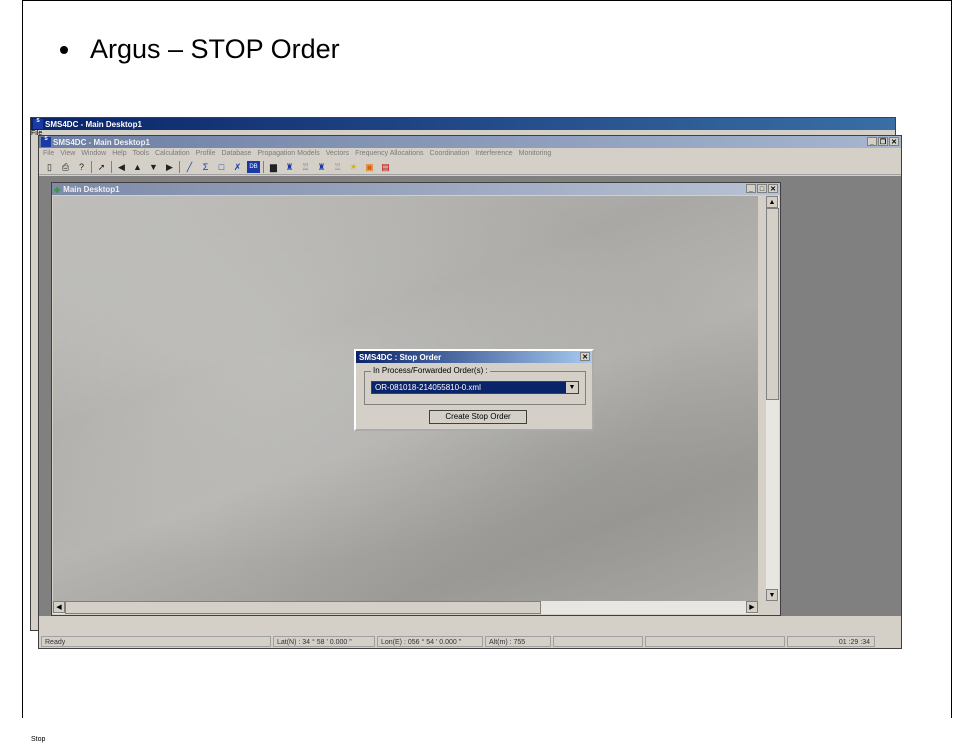  I want to click on menu-database: Database, so click(236, 153).